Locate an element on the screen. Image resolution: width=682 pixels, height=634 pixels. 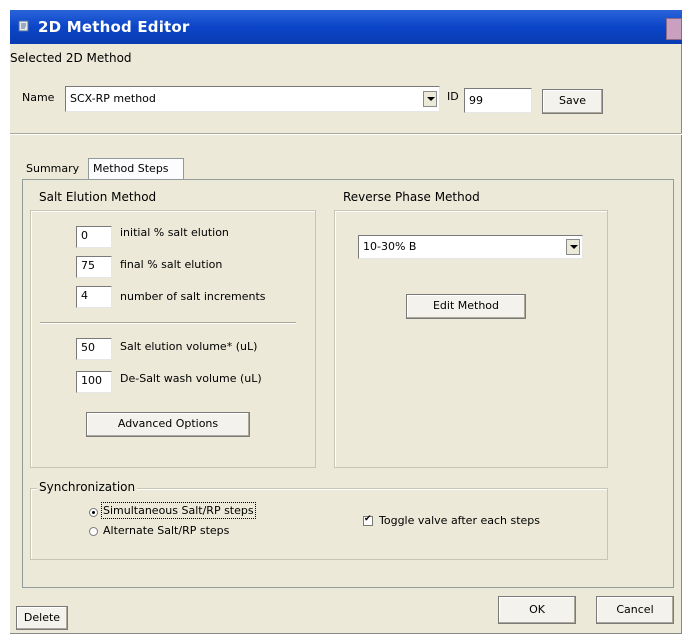
cancel-button-label: Cancel is located at coordinates (635, 609).